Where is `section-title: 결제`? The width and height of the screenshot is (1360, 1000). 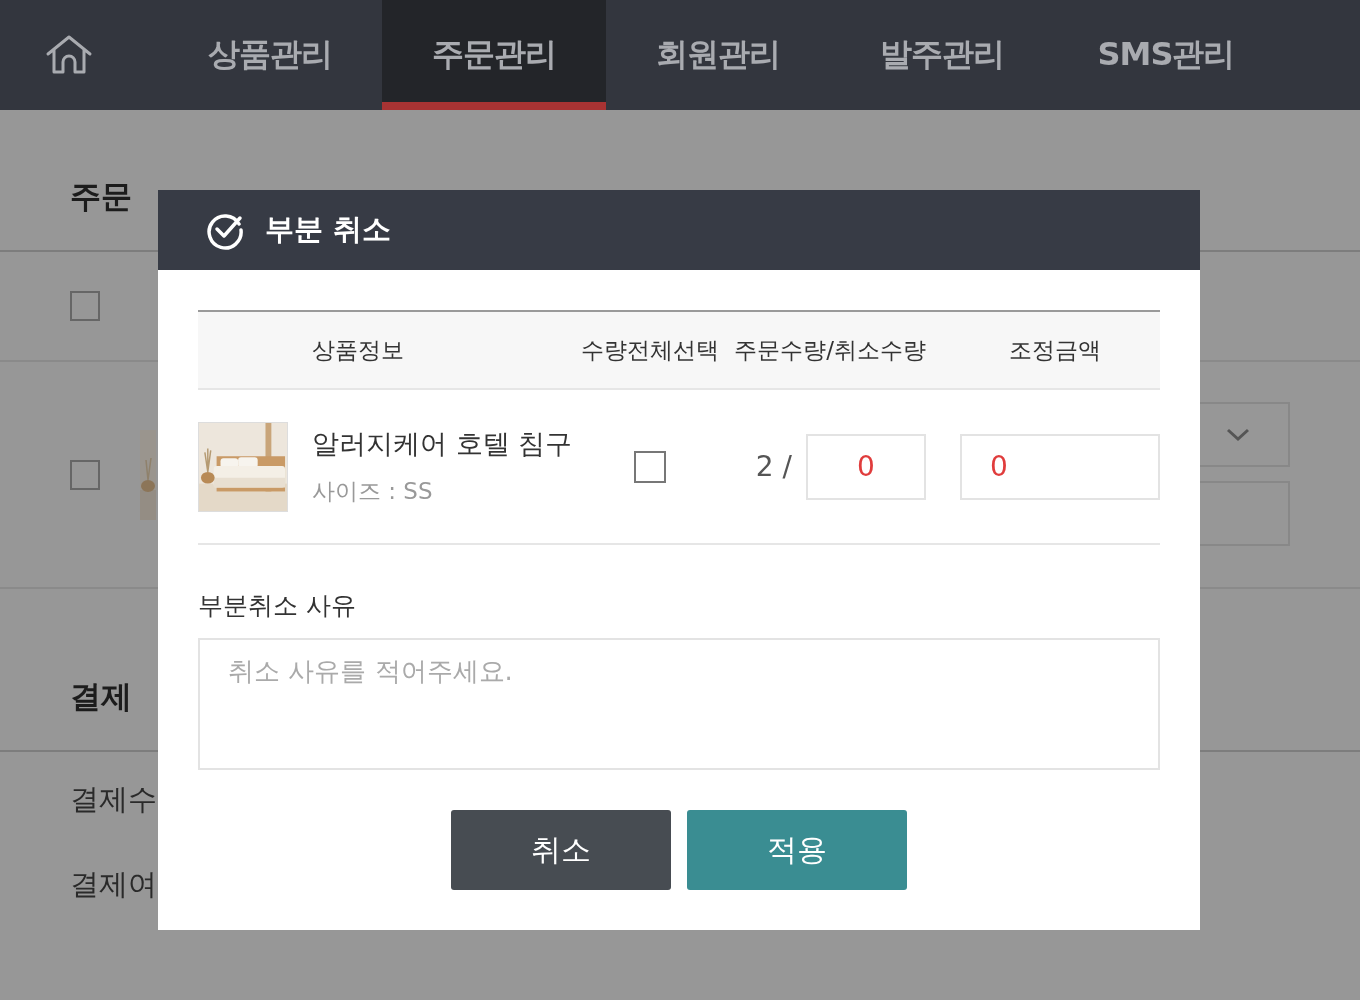 section-title: 결제 is located at coordinates (101, 696).